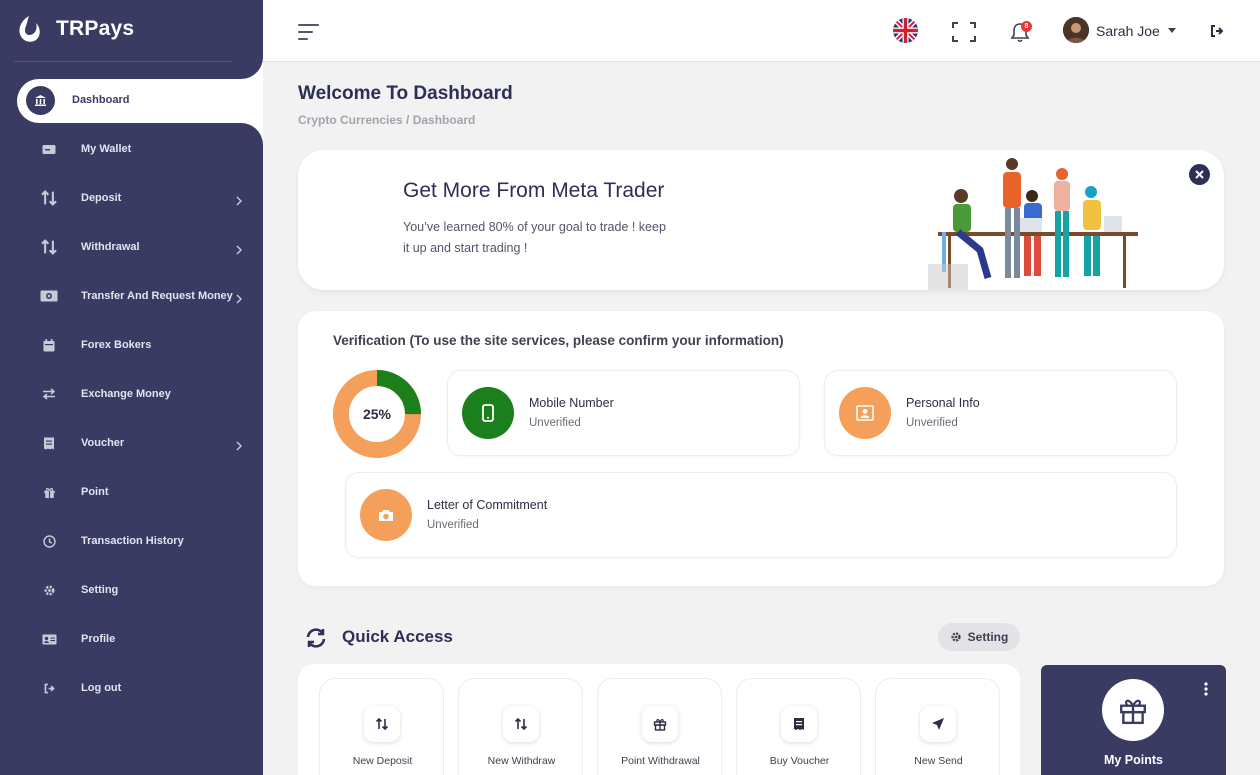  I want to click on quick-access-buy-voucher: Buy Voucher, so click(798, 726).